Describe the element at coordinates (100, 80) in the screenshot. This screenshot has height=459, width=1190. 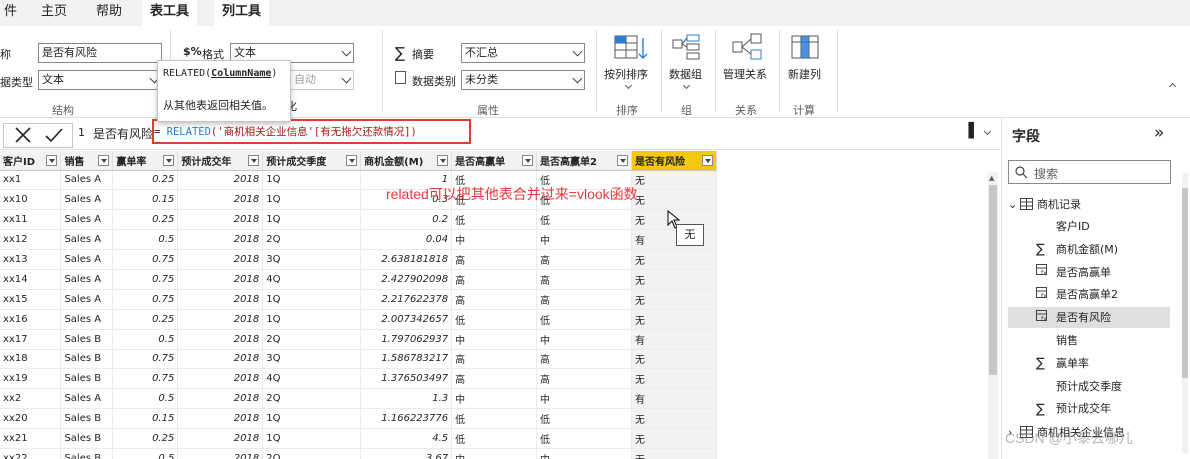
I see `datatype-select: 文本` at that location.